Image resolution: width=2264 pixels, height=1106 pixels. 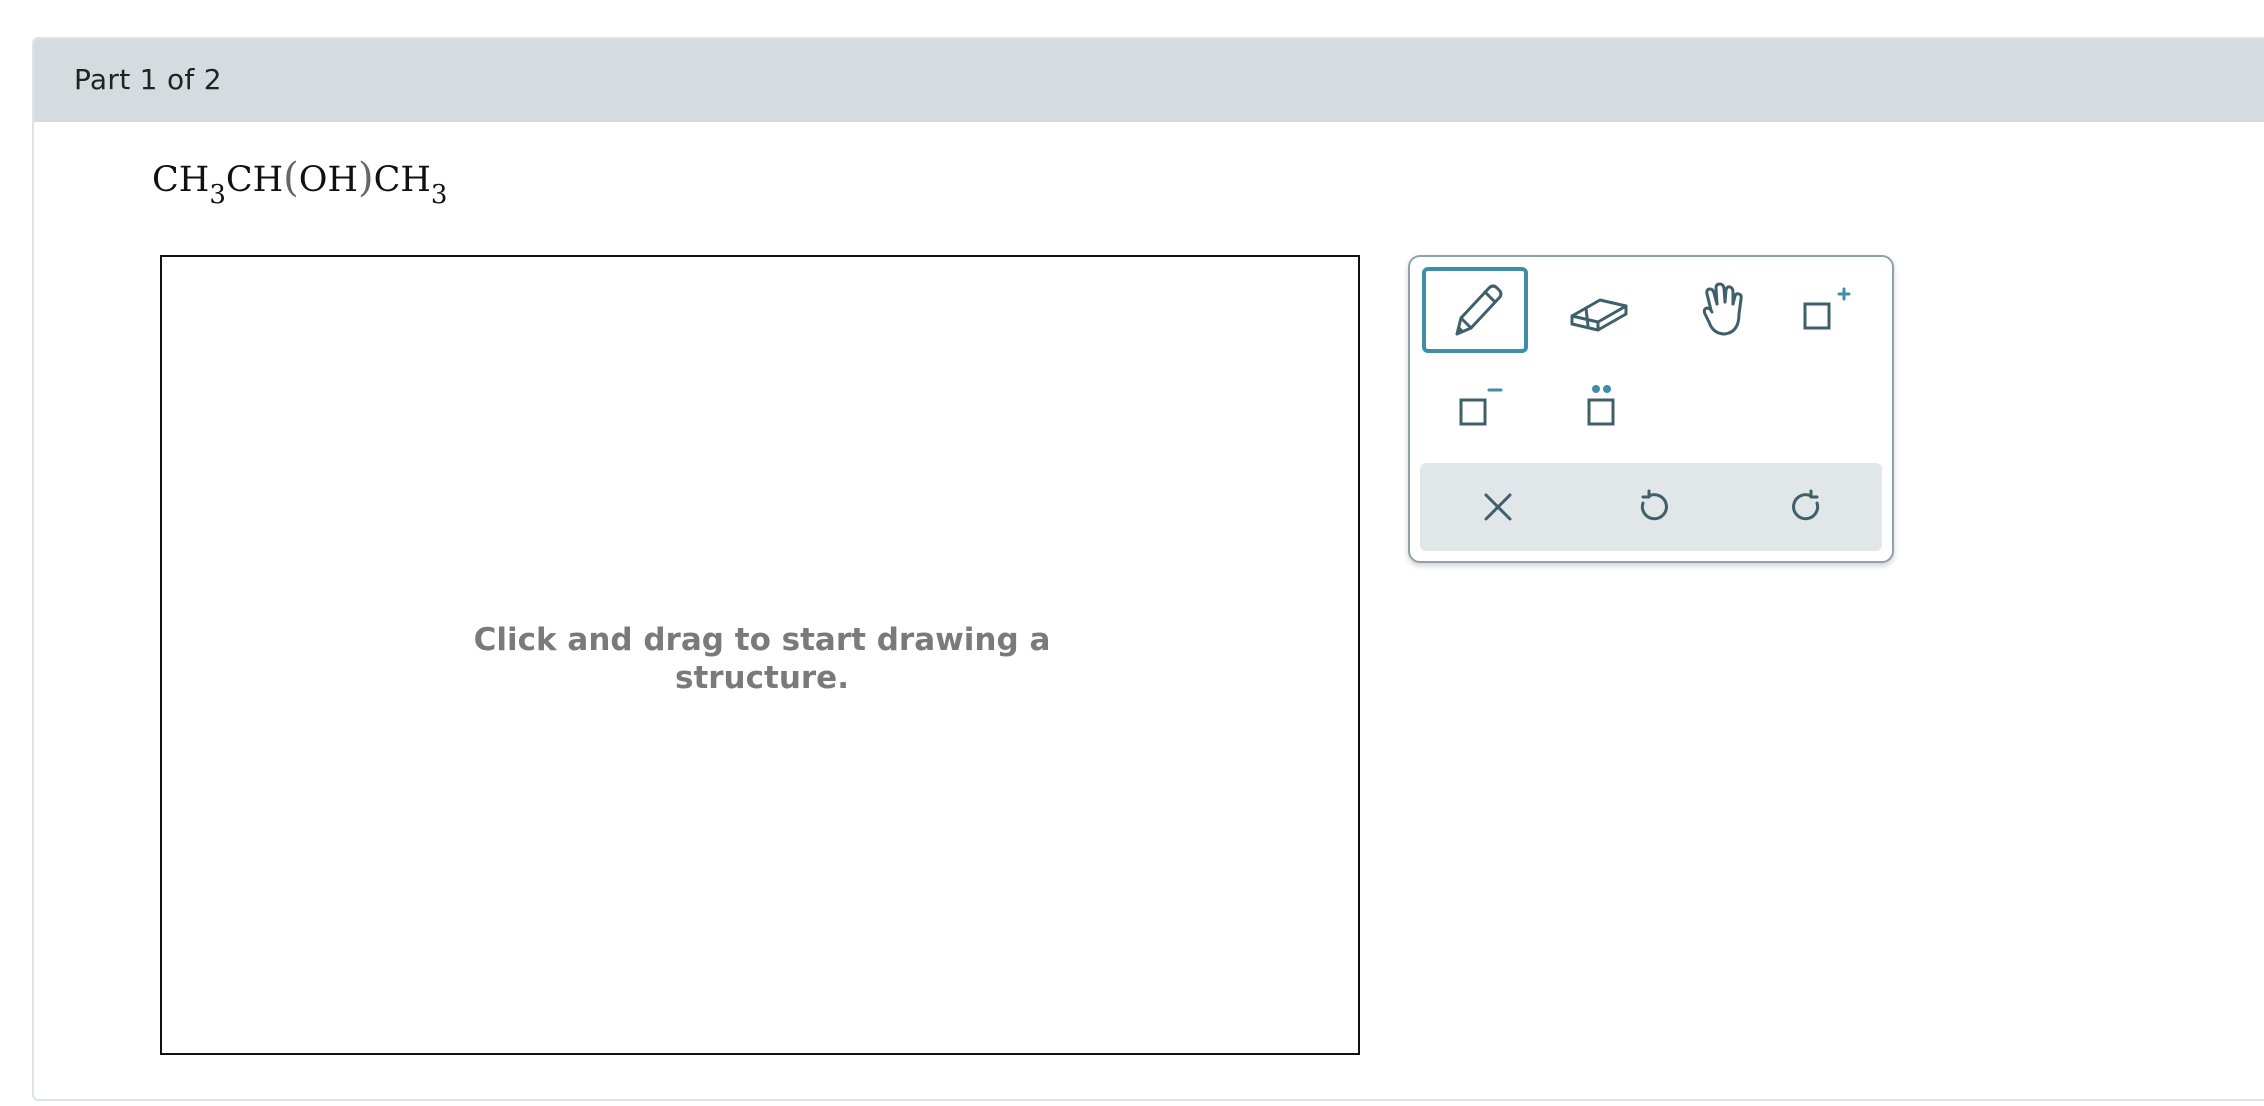 I want to click on redo-button, so click(x=1807, y=507).